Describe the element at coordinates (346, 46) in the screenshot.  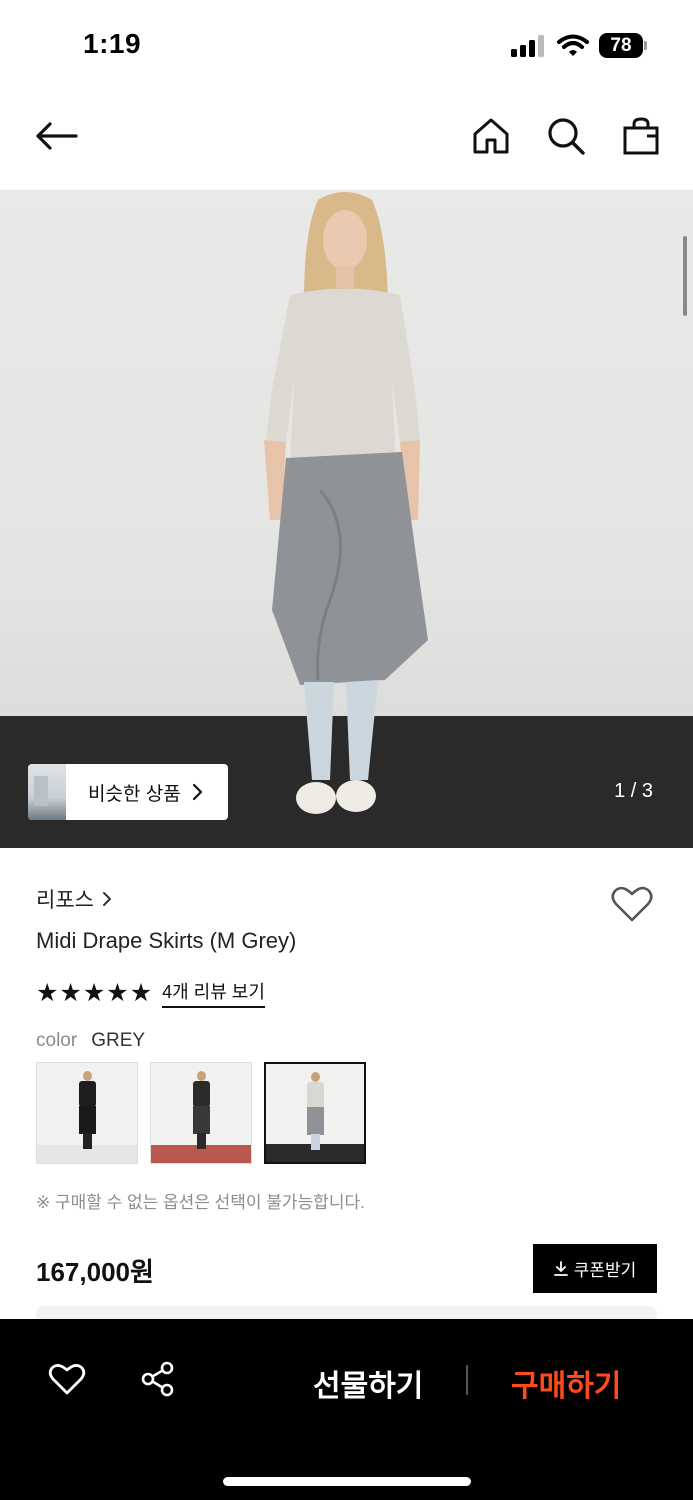
I see `status-bar: 1:19 78` at that location.